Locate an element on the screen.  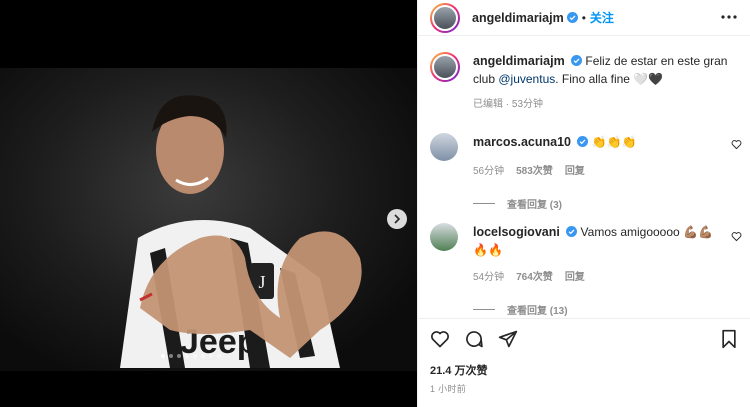
comment-icon is located at coordinates (474, 339).